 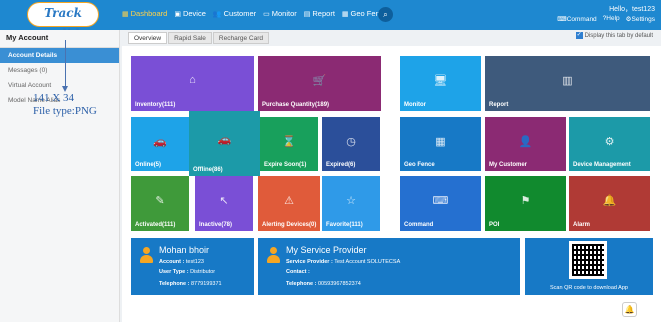 What do you see at coordinates (323, 13) in the screenshot?
I see `nav-report-label: Report` at bounding box center [323, 13].